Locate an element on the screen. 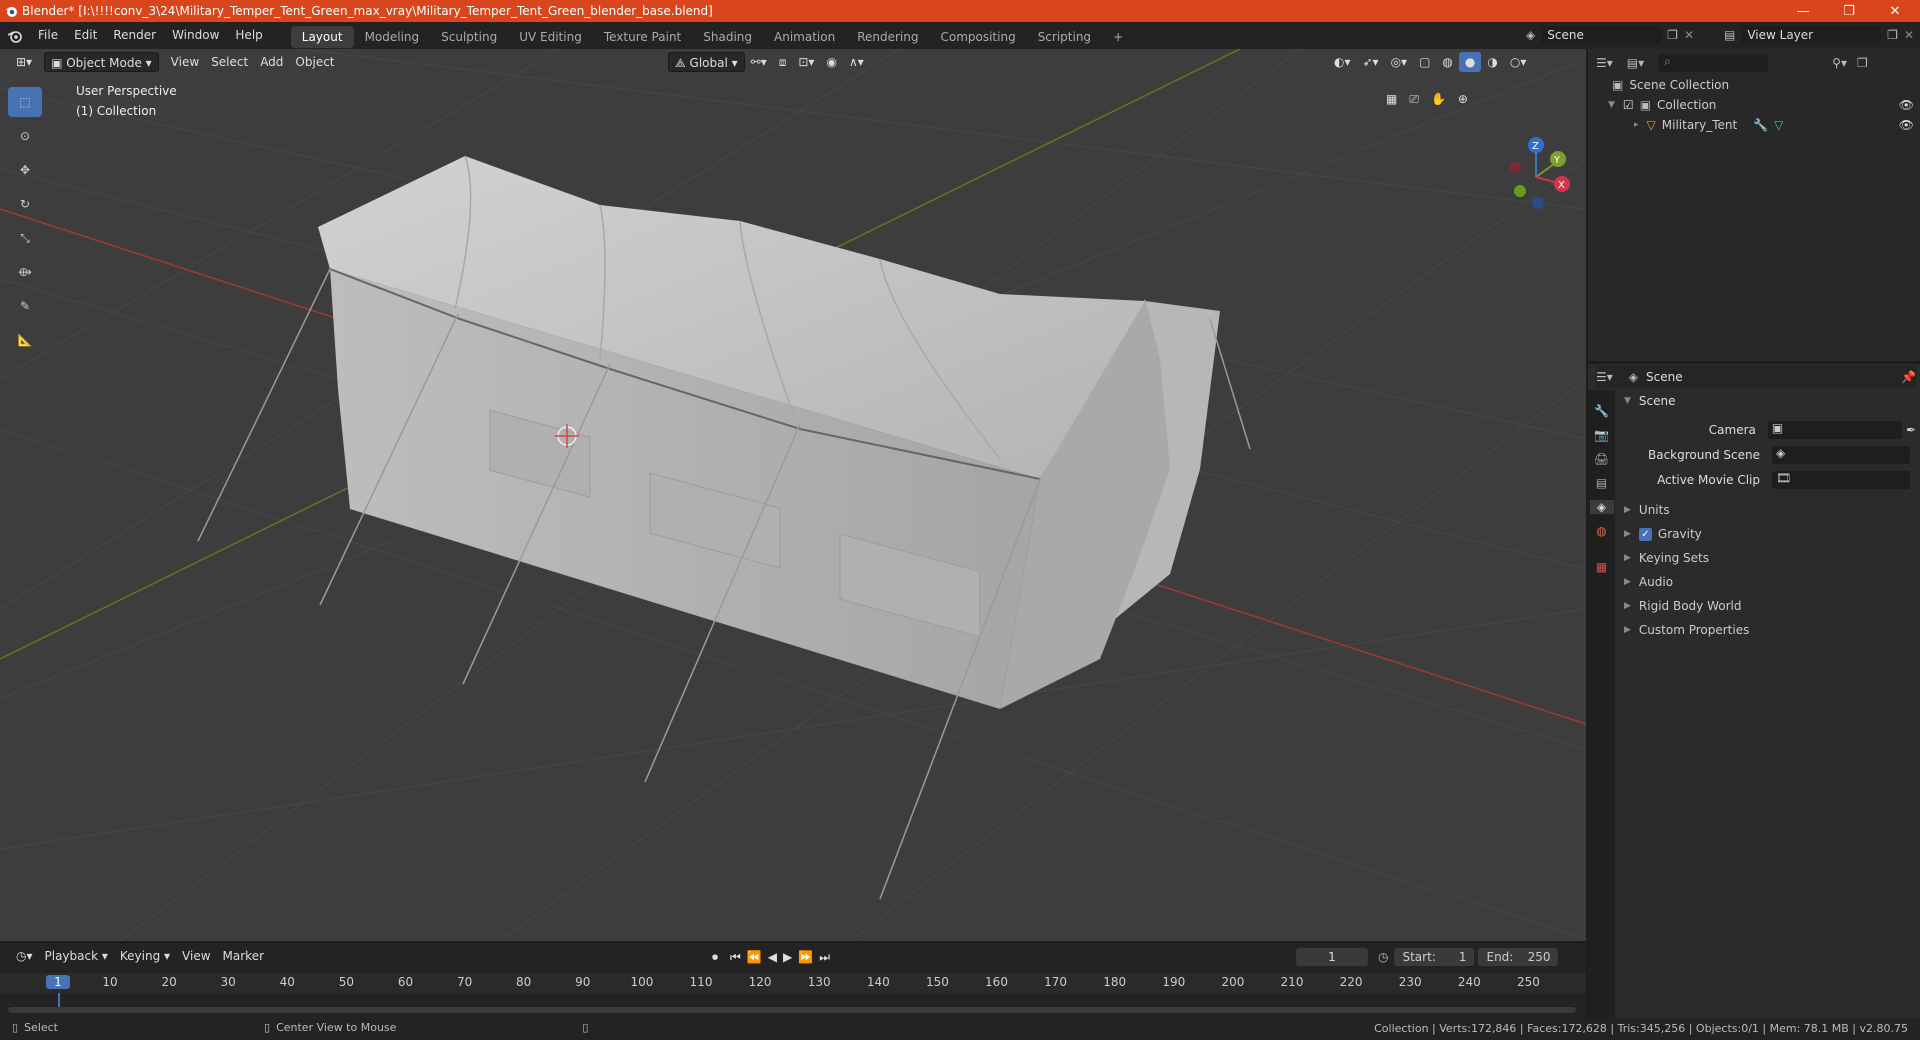 This screenshot has height=1040, width=1920. playback-menu: Playback ▾ is located at coordinates (76, 956).